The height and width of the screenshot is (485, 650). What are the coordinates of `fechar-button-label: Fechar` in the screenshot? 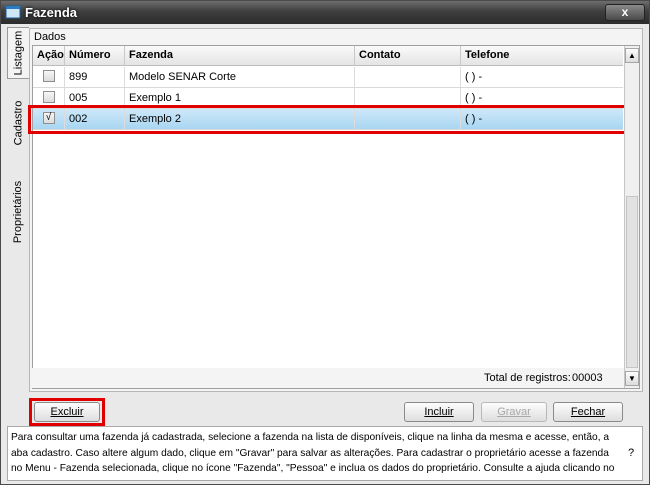 It's located at (588, 412).